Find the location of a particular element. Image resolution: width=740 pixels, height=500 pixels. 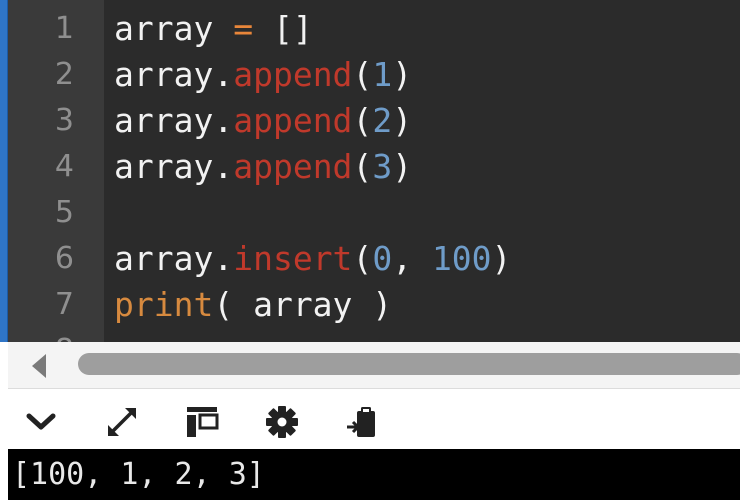

code-token: 0 is located at coordinates (382, 258).